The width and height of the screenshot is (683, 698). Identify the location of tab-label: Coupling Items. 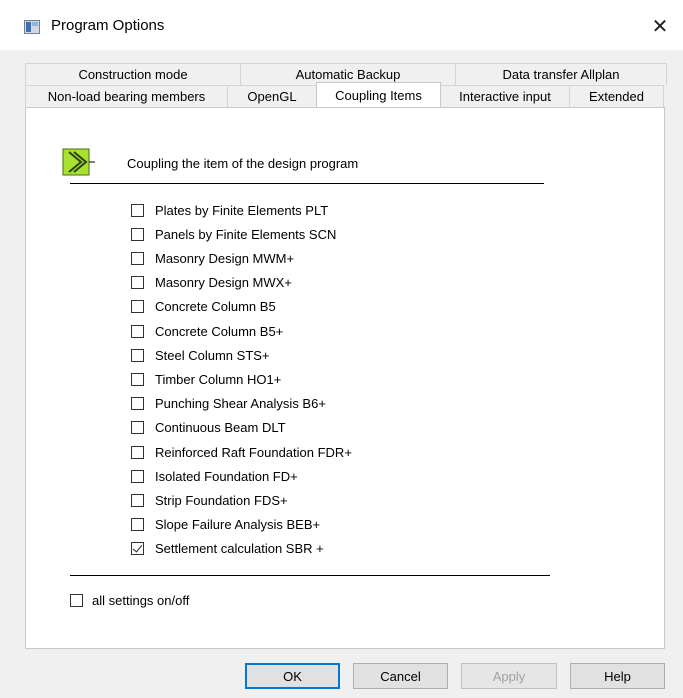
(378, 95).